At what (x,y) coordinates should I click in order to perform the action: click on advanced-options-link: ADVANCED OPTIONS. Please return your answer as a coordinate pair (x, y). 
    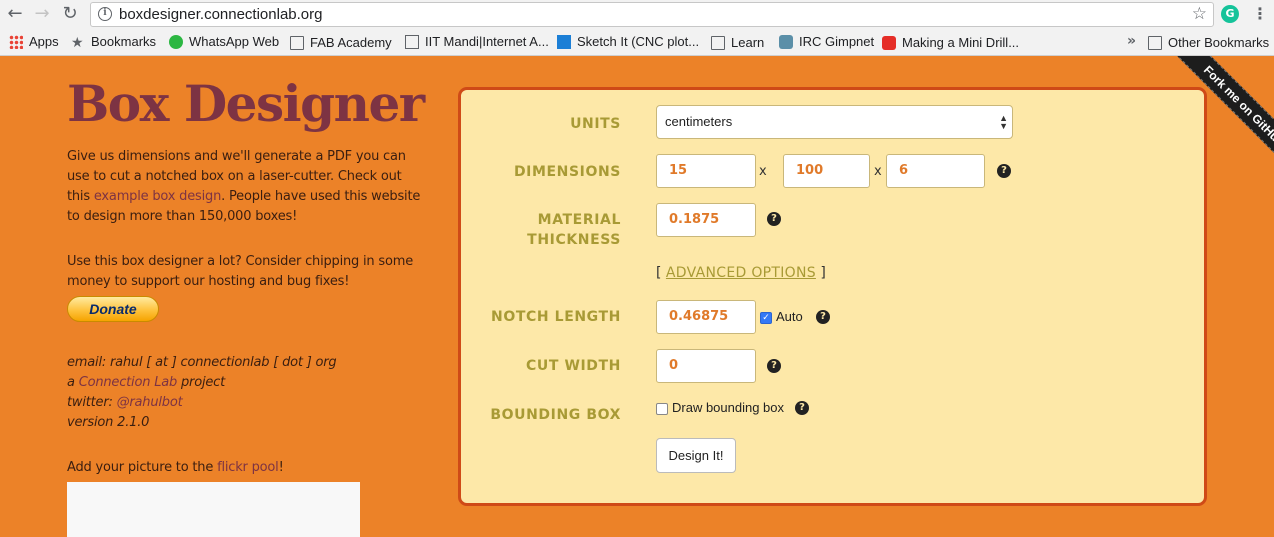
    Looking at the image, I should click on (741, 273).